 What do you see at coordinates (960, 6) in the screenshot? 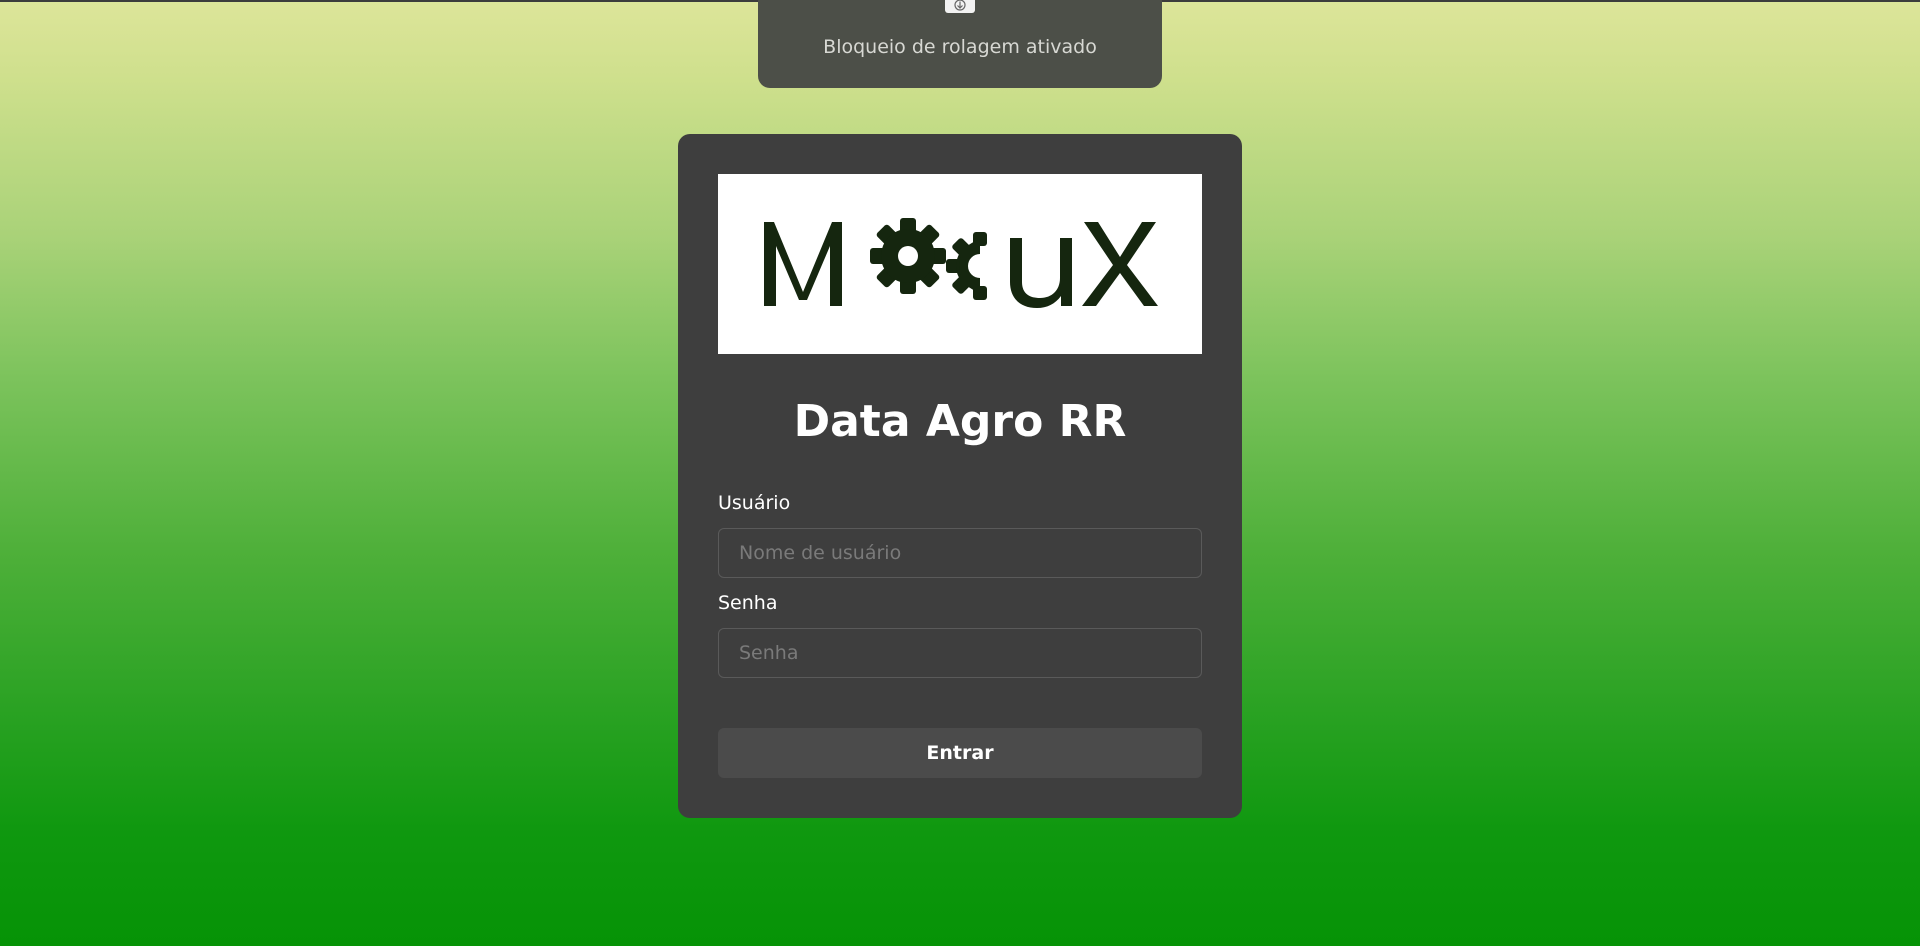
I see `scroll-lock-icon` at bounding box center [960, 6].